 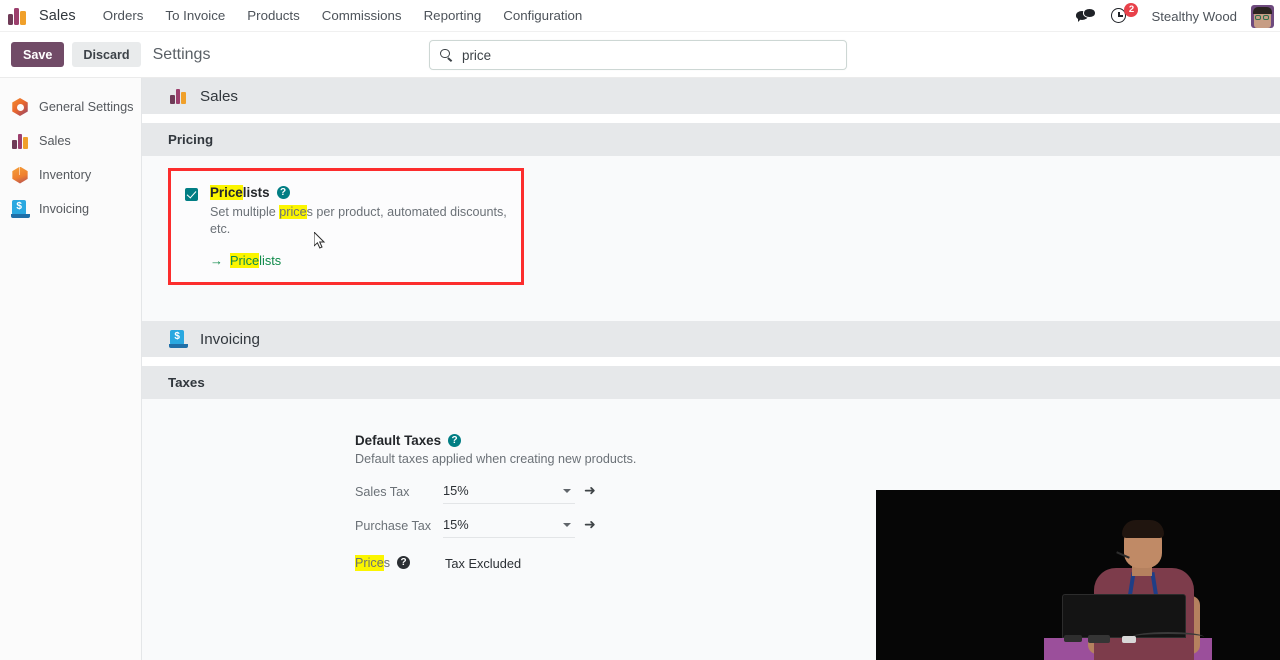 What do you see at coordinates (86, 107) in the screenshot?
I see `sidebar-item-label: General Settings` at bounding box center [86, 107].